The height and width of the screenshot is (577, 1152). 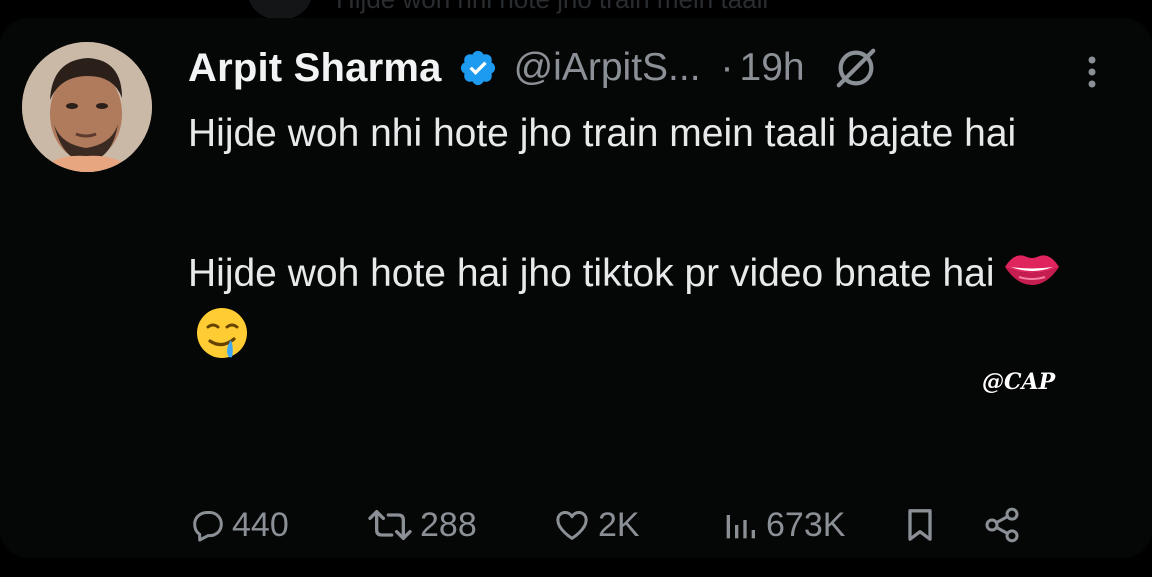 I want to click on reply-button: 440, so click(x=238, y=525).